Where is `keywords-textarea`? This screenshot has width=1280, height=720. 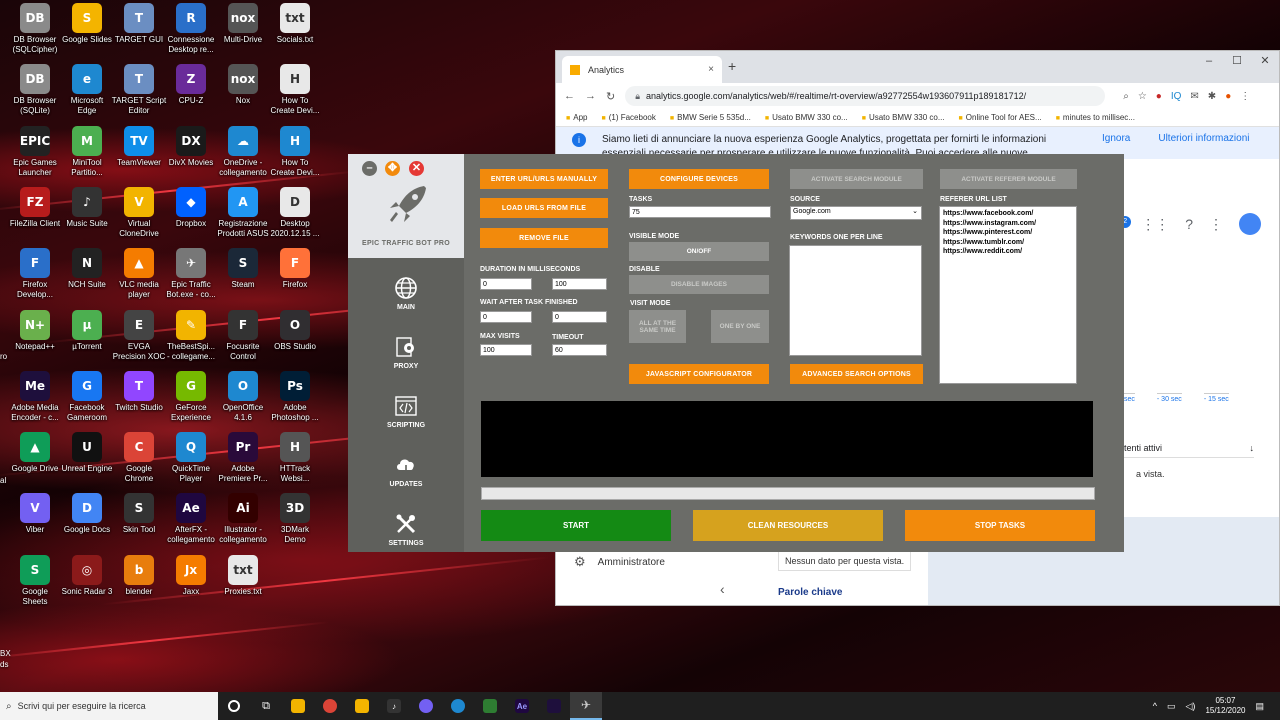
keywords-textarea is located at coordinates (855, 300).